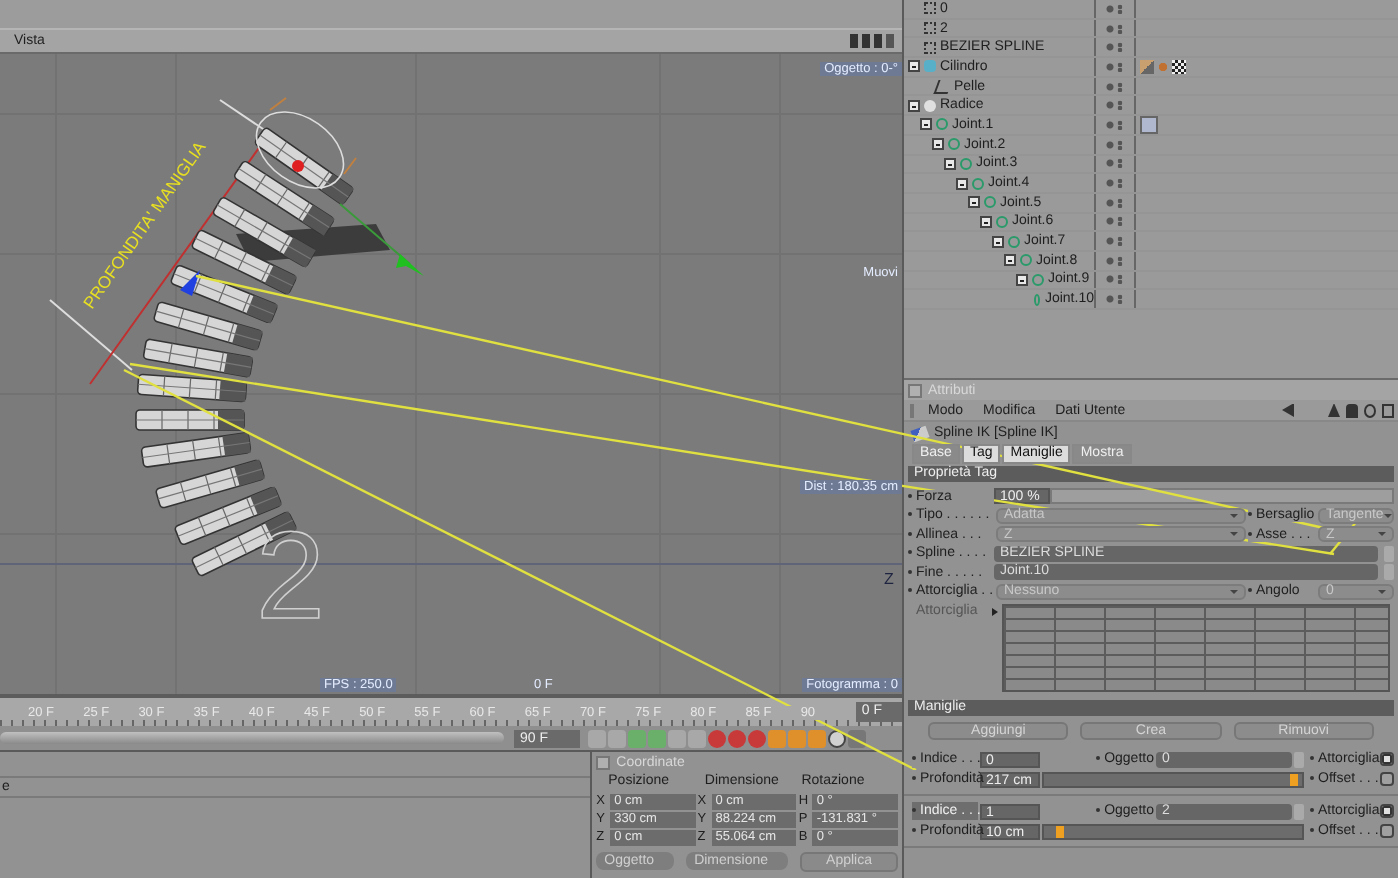 The image size is (1398, 878). What do you see at coordinates (290, 577) in the screenshot?
I see `model-text: 2` at bounding box center [290, 577].